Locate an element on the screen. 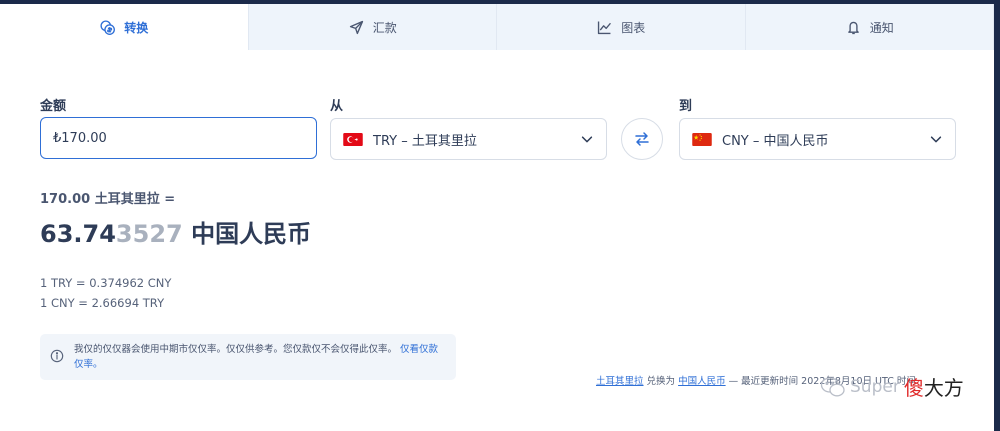 The width and height of the screenshot is (1000, 431). result-value-faded: 3527 is located at coordinates (149, 234).